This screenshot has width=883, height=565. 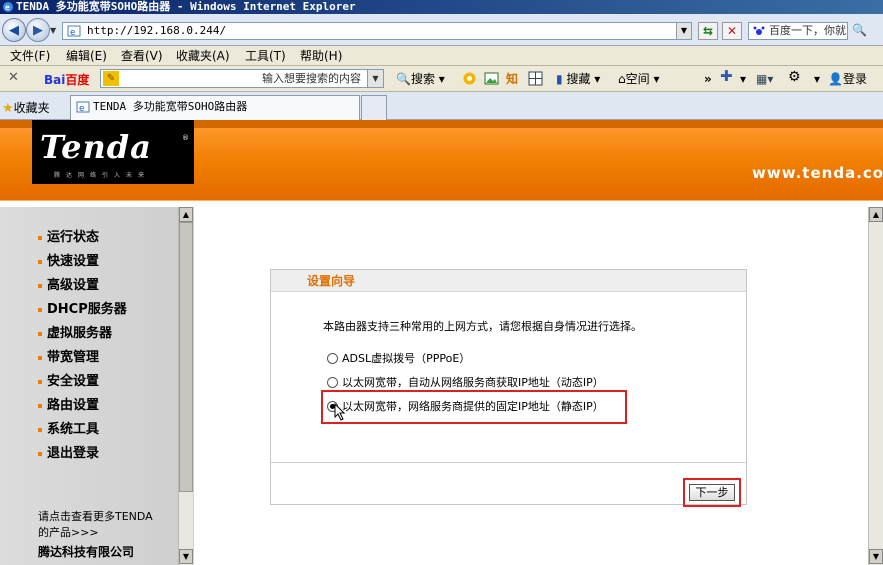 What do you see at coordinates (764, 79) in the screenshot?
I see `apps-grid-icon: ▦▾` at bounding box center [764, 79].